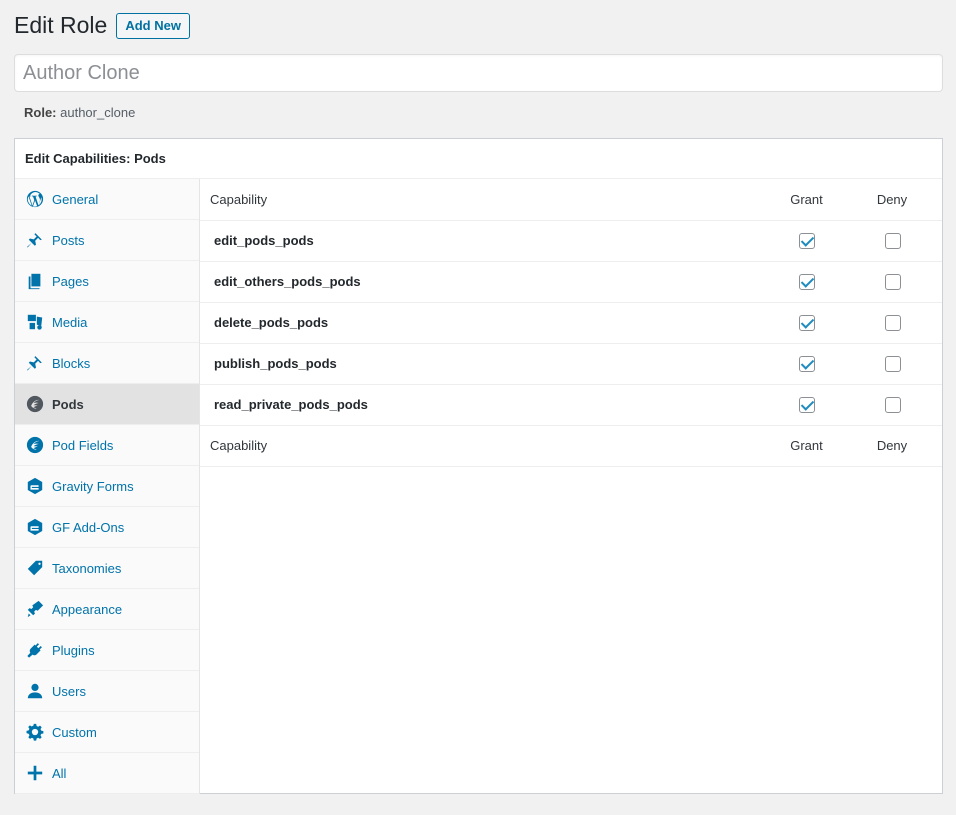  Describe the element at coordinates (35, 568) in the screenshot. I see `tag-icon` at that location.